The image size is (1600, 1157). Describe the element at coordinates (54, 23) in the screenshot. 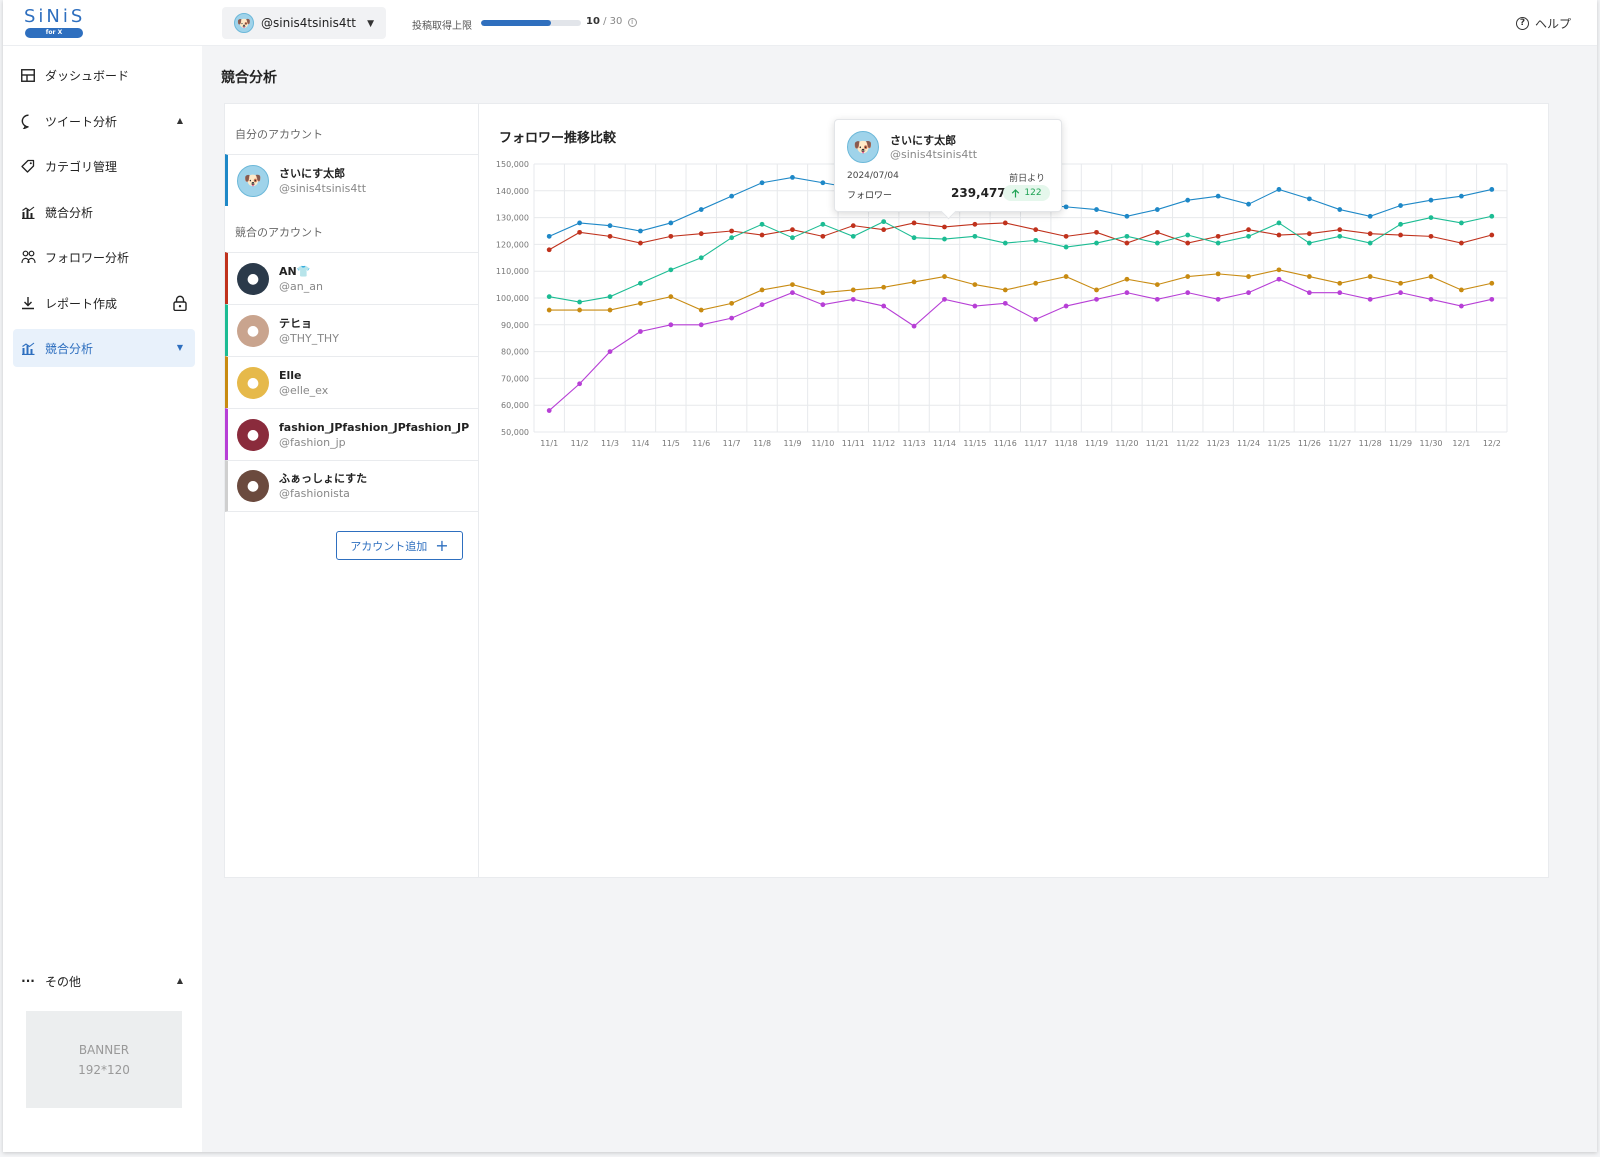

I see `app-logo: SiNiS for X` at that location.